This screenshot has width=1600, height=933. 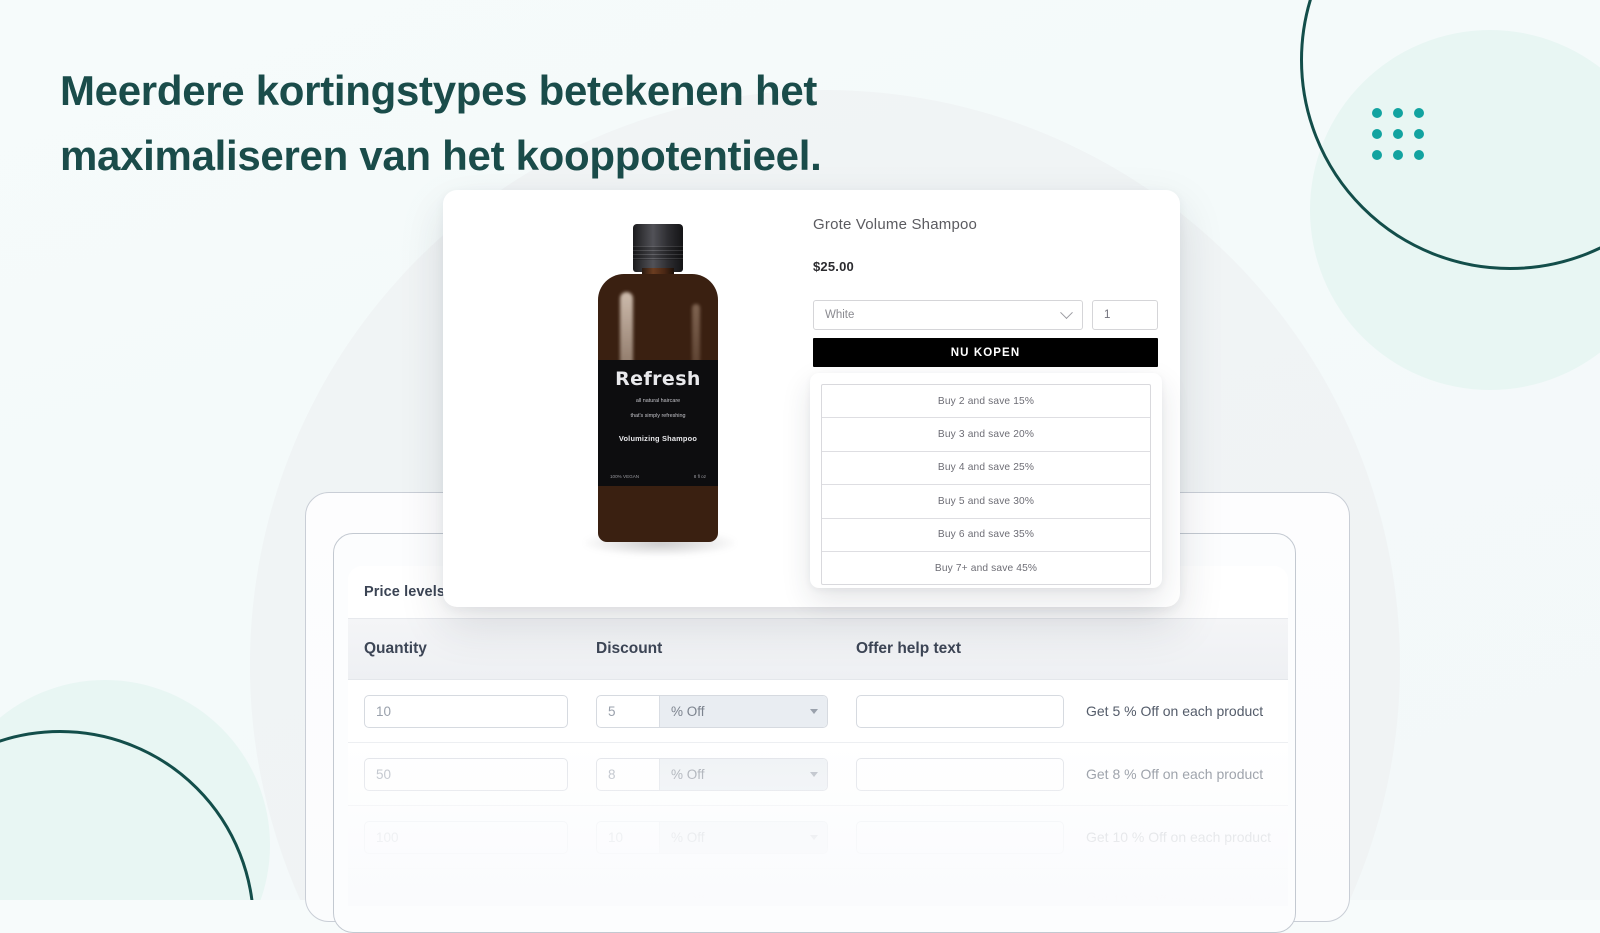 I want to click on cell-help-text: Get 5 % Off on each product, so click(x=1064, y=711).